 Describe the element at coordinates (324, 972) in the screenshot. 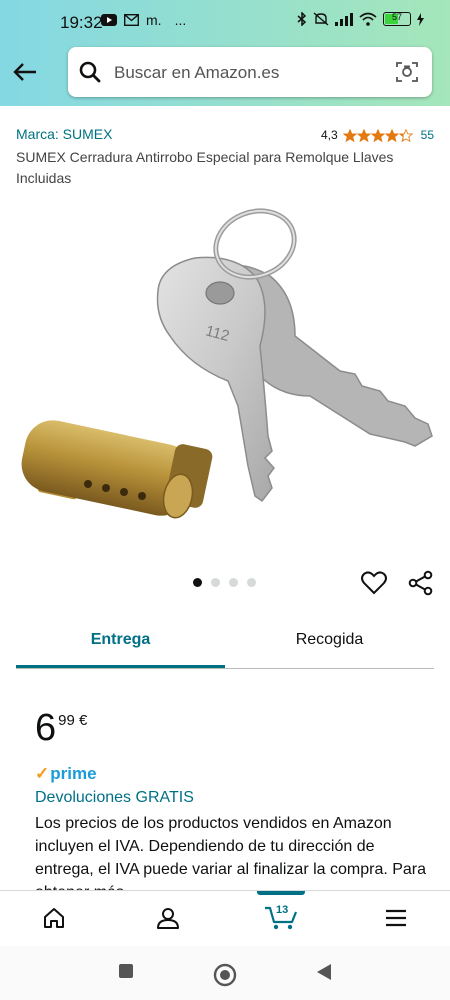

I see `back-system-icon` at that location.